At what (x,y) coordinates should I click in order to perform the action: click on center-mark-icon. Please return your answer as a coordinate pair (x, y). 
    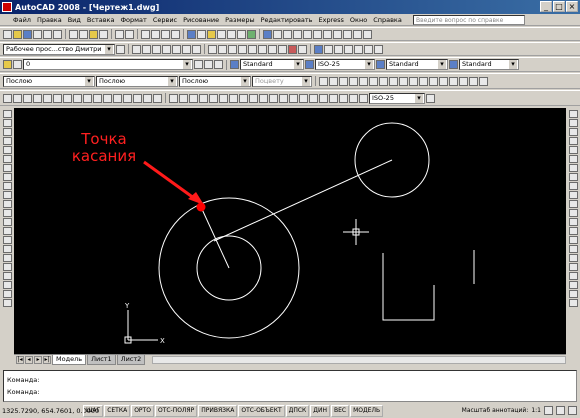
    Looking at the image, I should click on (313, 98).